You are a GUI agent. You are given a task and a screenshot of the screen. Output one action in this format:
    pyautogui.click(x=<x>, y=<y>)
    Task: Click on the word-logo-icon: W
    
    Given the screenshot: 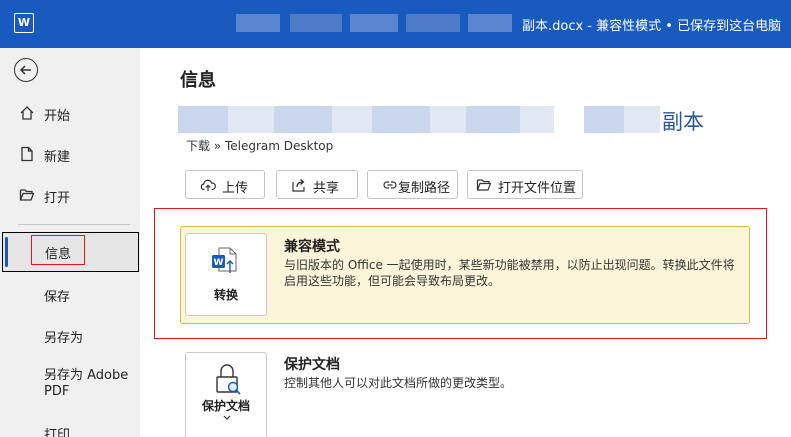 What is the action you would take?
    pyautogui.click(x=24, y=23)
    